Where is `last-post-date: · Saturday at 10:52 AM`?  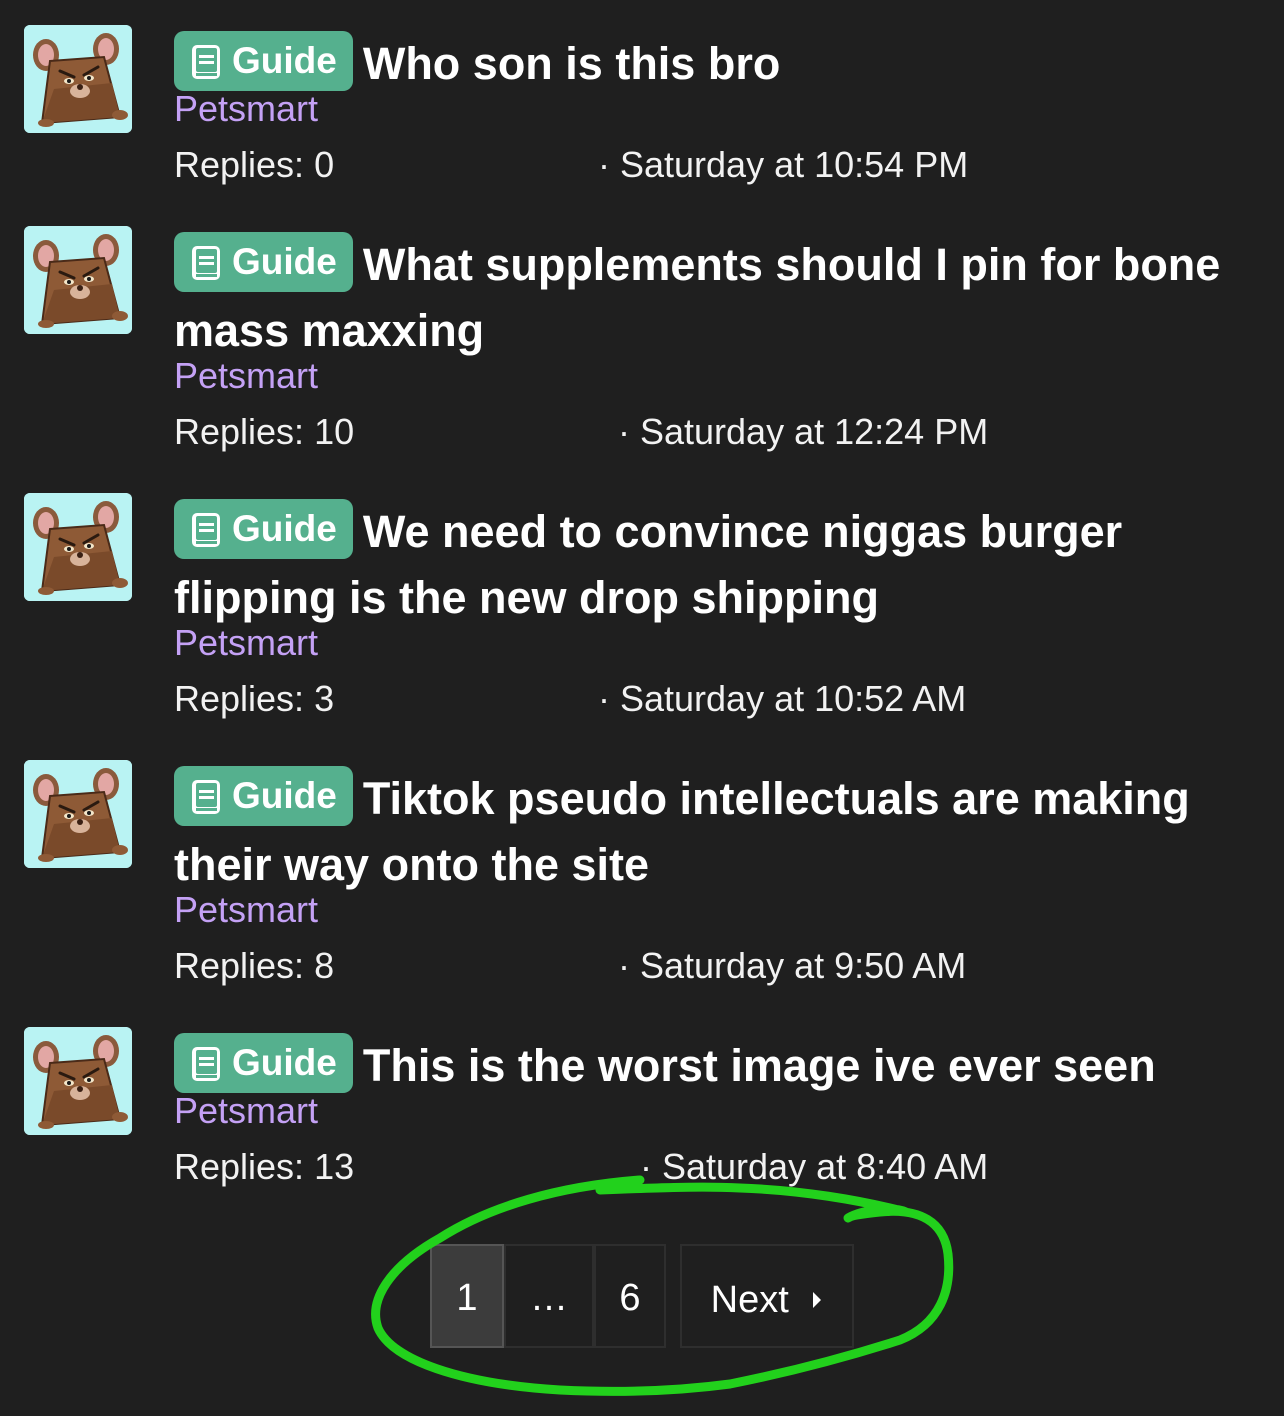 last-post-date: · Saturday at 10:52 AM is located at coordinates (782, 699).